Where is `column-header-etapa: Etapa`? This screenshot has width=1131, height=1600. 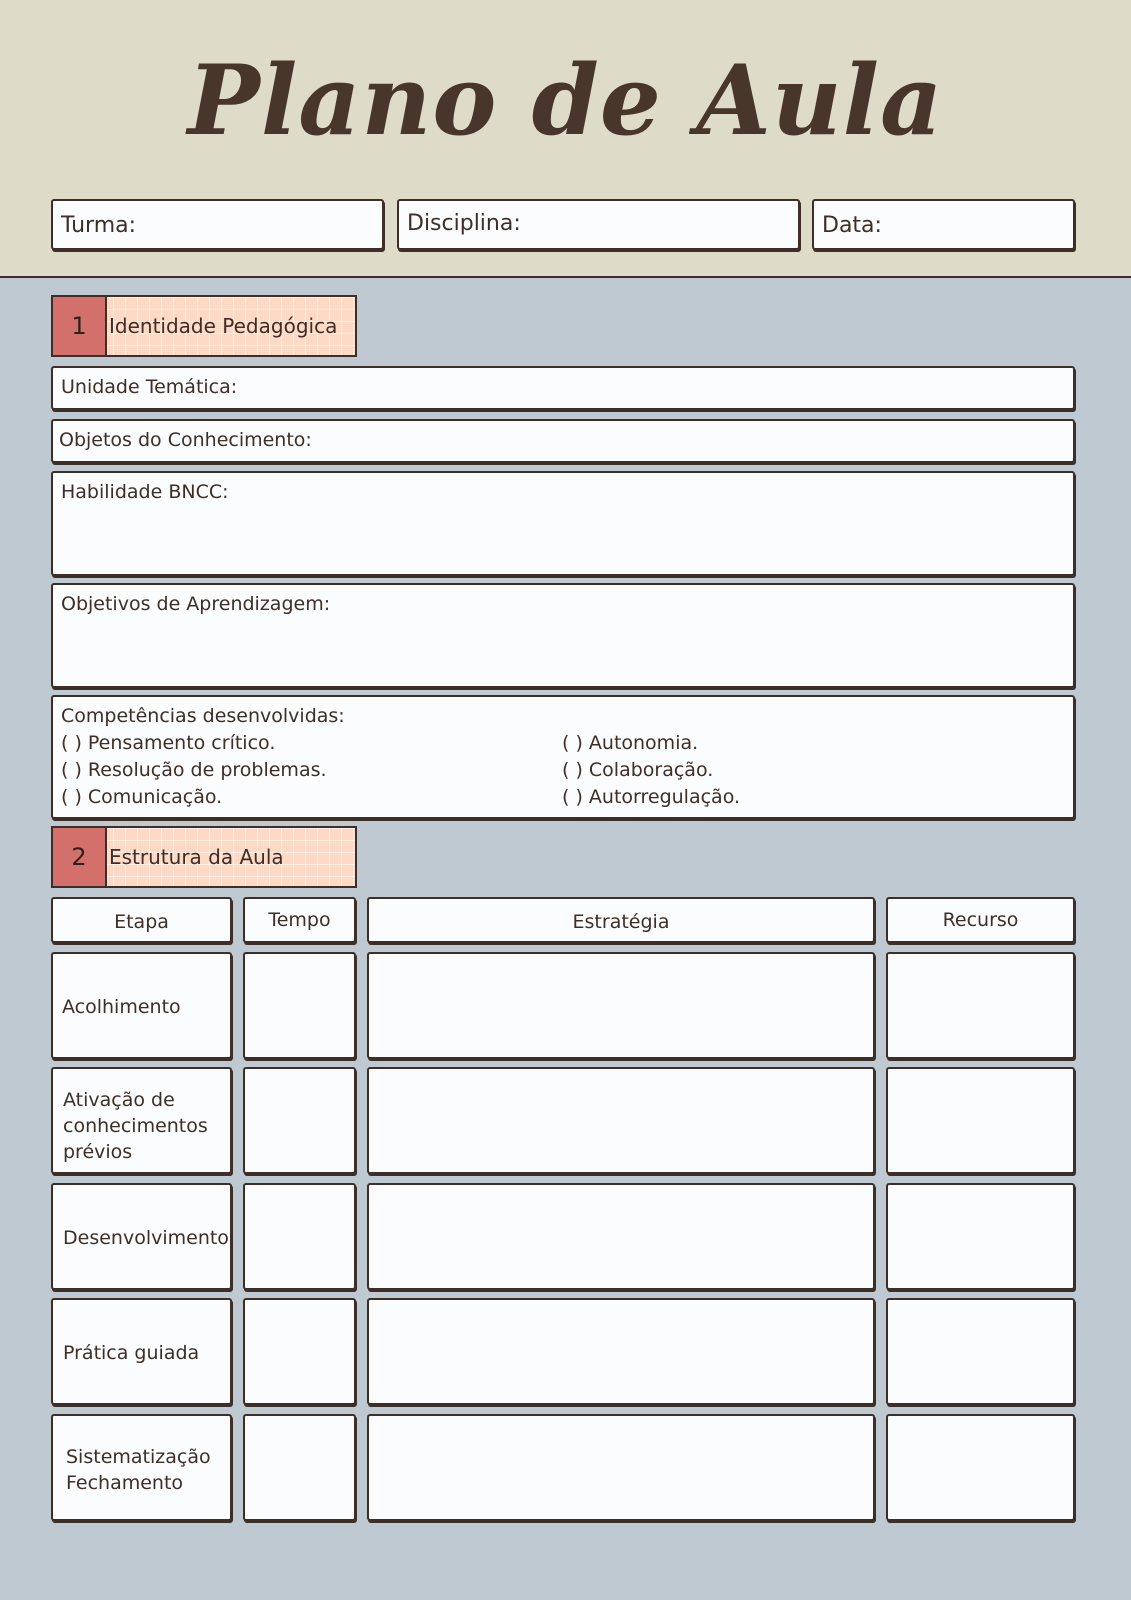
column-header-etapa: Etapa is located at coordinates (141, 920).